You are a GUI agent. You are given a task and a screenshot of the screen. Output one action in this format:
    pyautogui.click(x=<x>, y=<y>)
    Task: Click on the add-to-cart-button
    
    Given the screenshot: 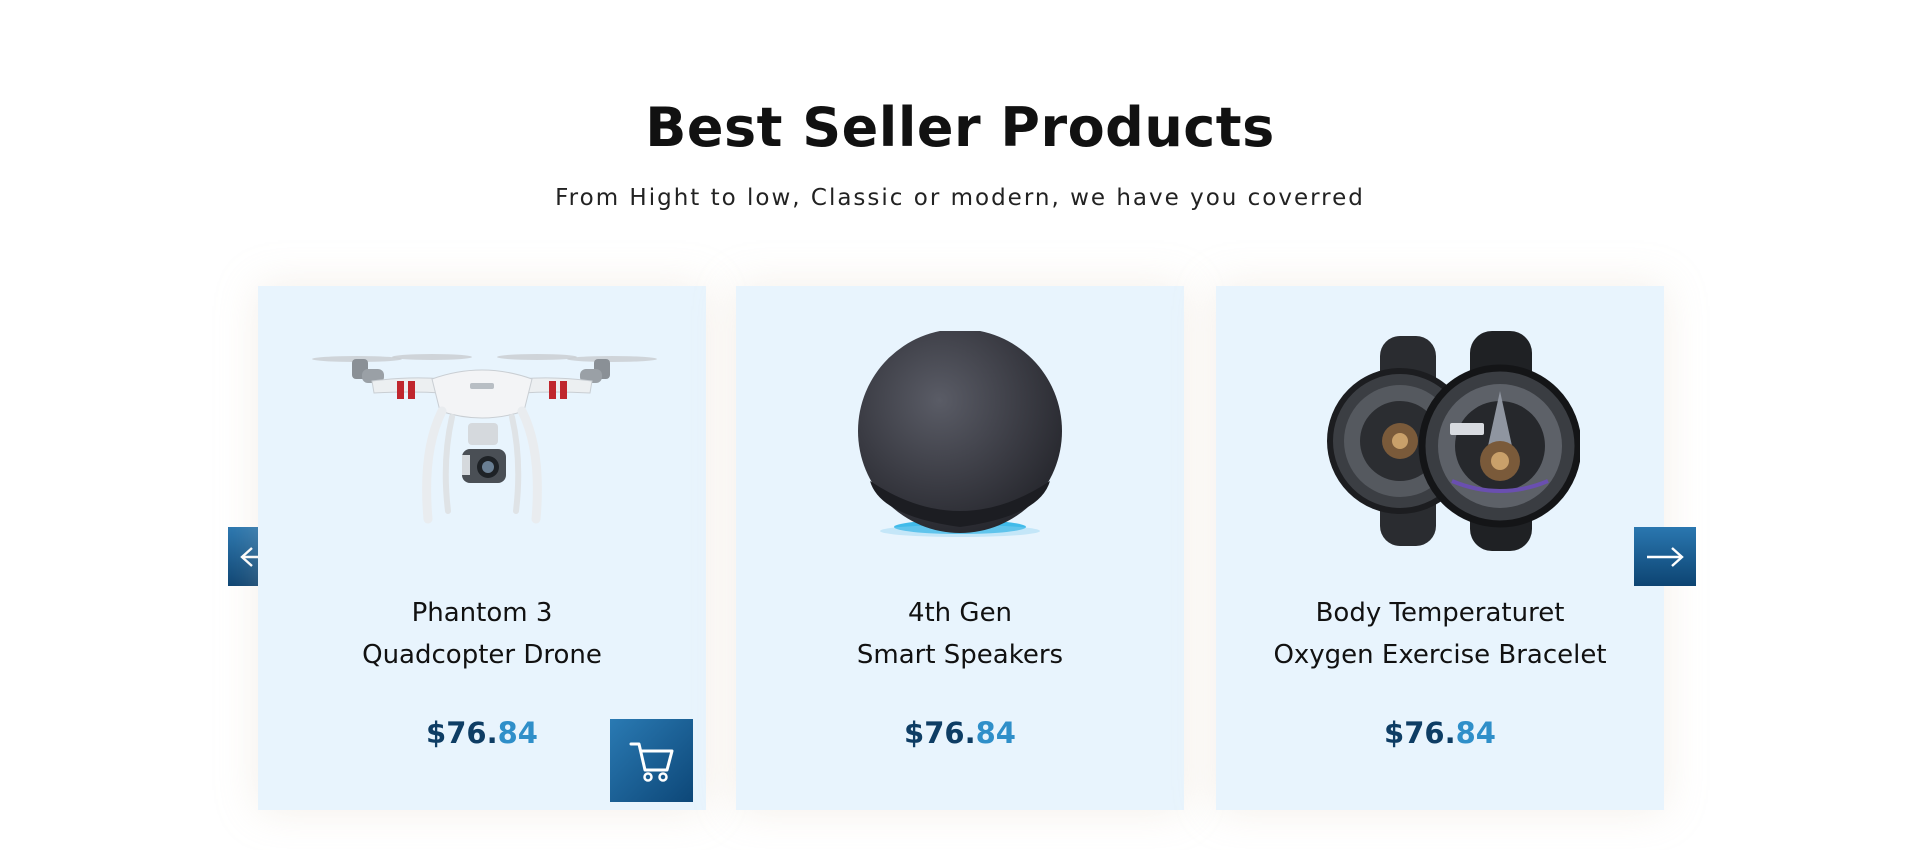 What is the action you would take?
    pyautogui.click(x=651, y=760)
    